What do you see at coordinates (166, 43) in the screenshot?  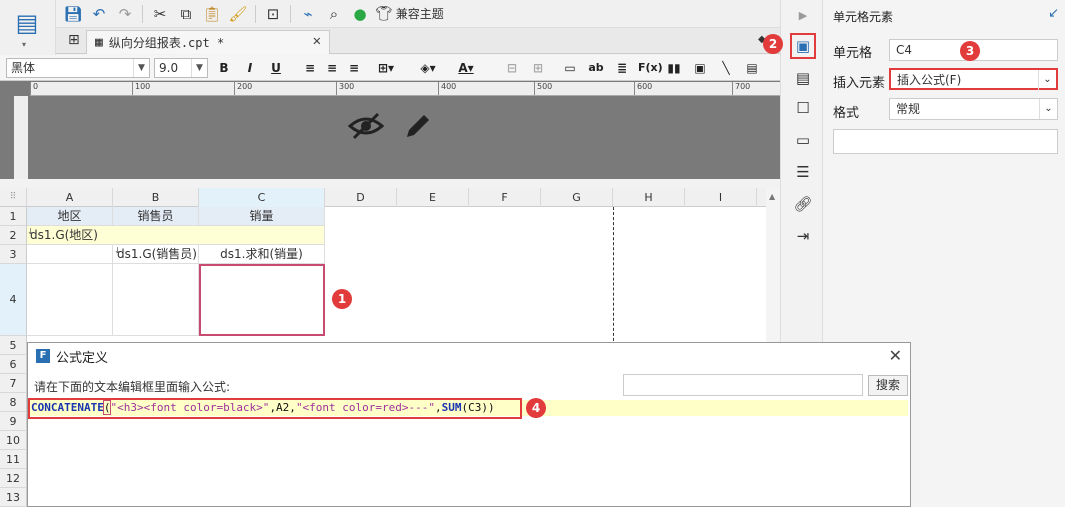 I see `file-tab-label: 纵向分组报表.cpt *` at bounding box center [166, 43].